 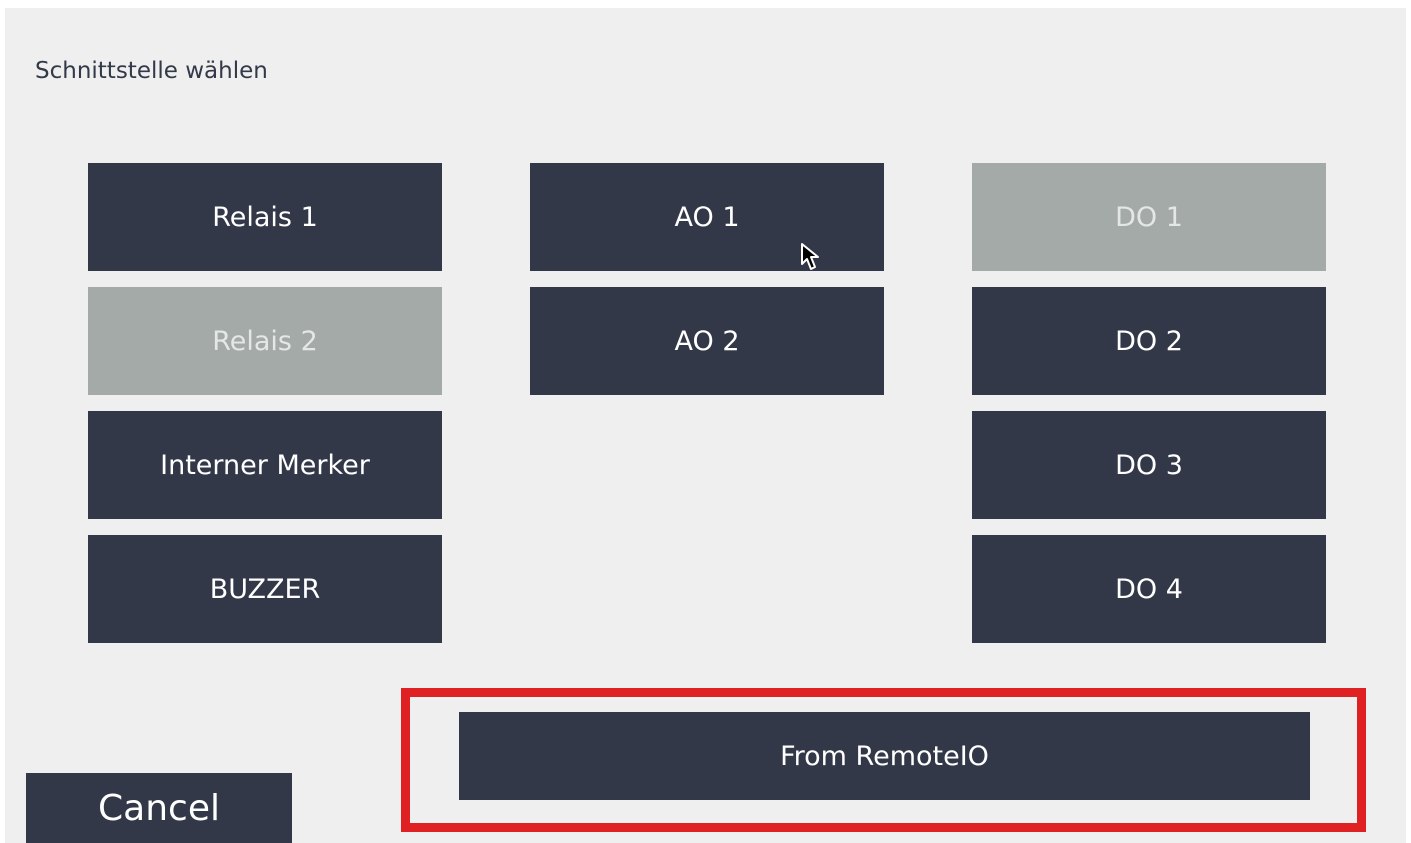 What do you see at coordinates (707, 341) in the screenshot?
I see `ao-2-button: AO 2` at bounding box center [707, 341].